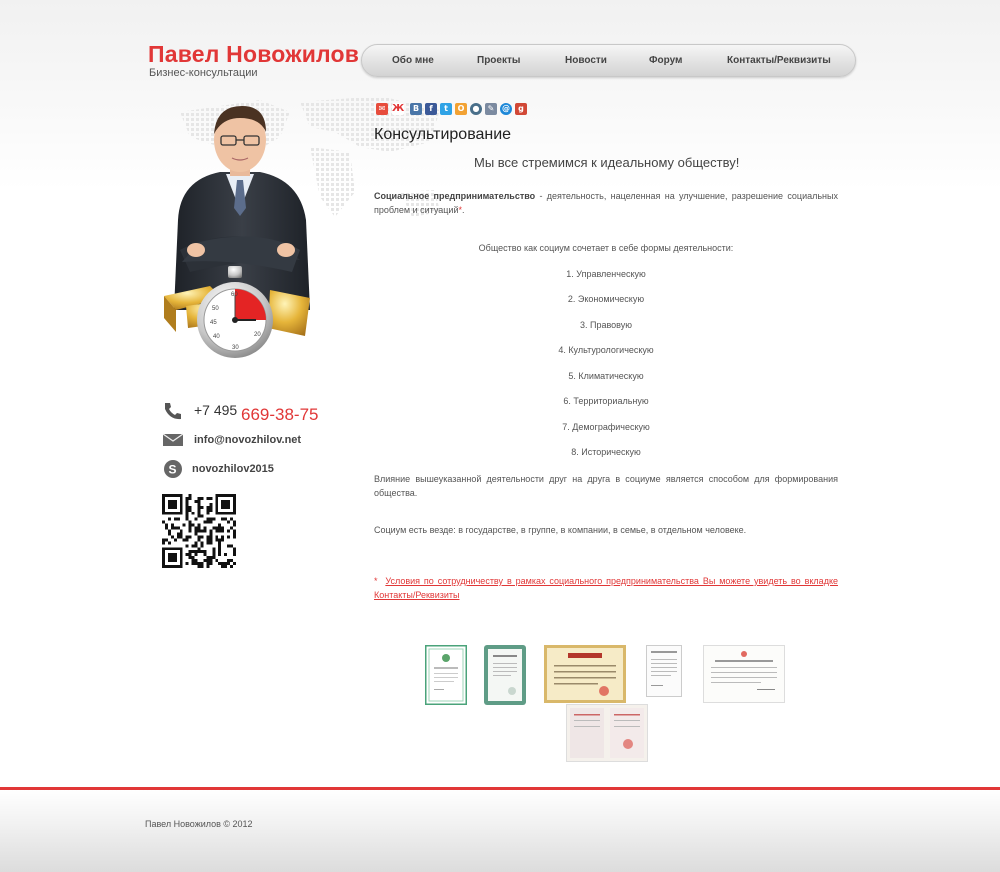  What do you see at coordinates (779, 60) in the screenshot?
I see `nav-item-contacts: Контакты/Реквизиты` at bounding box center [779, 60].